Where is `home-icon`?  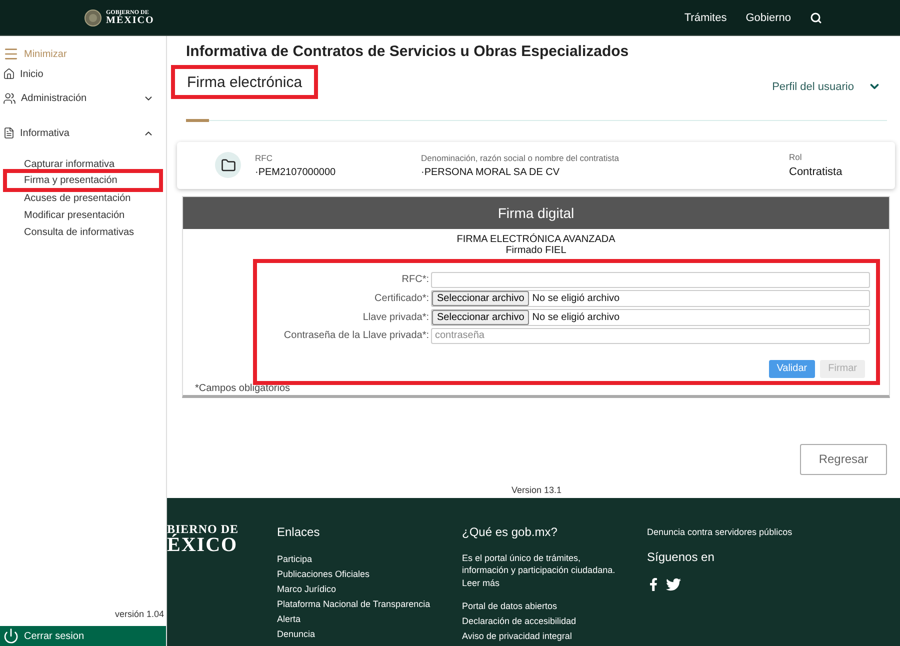
home-icon is located at coordinates (9, 74).